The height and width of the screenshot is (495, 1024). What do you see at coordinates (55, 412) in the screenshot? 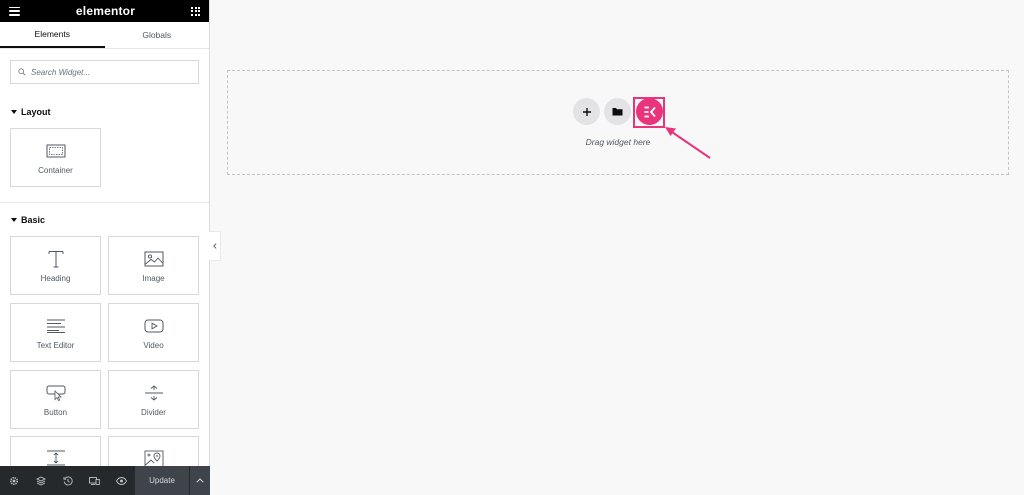
I see `widget-label: Button` at bounding box center [55, 412].